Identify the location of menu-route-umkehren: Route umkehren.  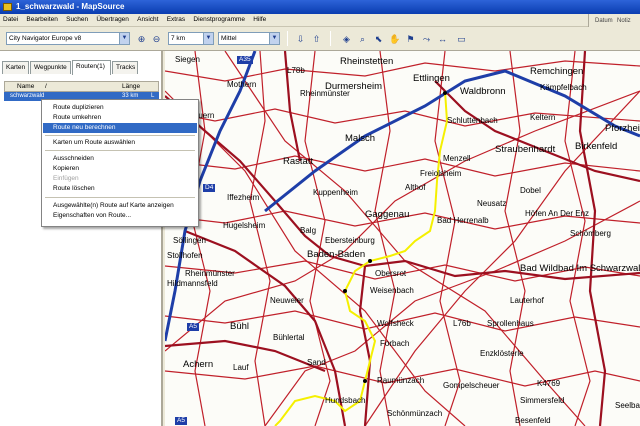
(120, 118).